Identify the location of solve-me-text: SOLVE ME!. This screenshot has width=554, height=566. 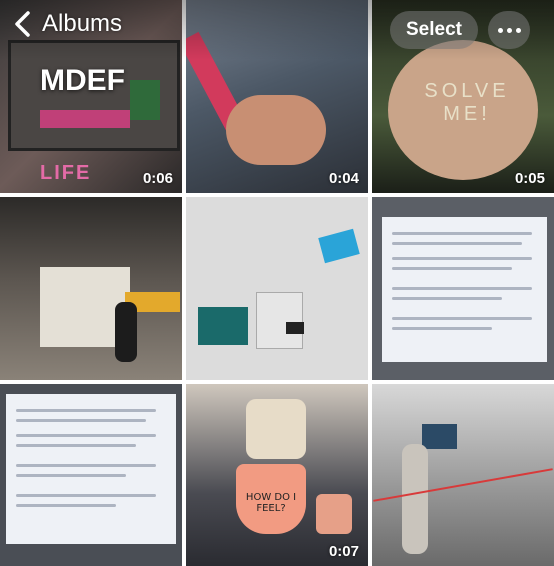
(467, 102).